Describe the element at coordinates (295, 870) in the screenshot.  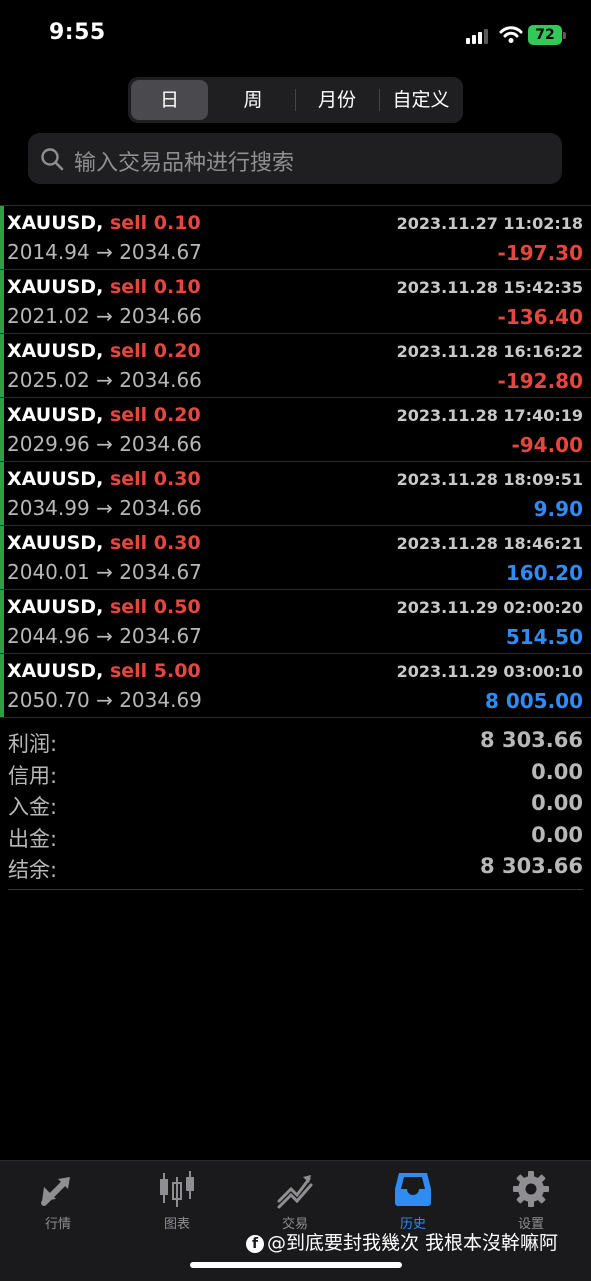
I see `summary-balance-row: 结余: 8 303.66` at that location.